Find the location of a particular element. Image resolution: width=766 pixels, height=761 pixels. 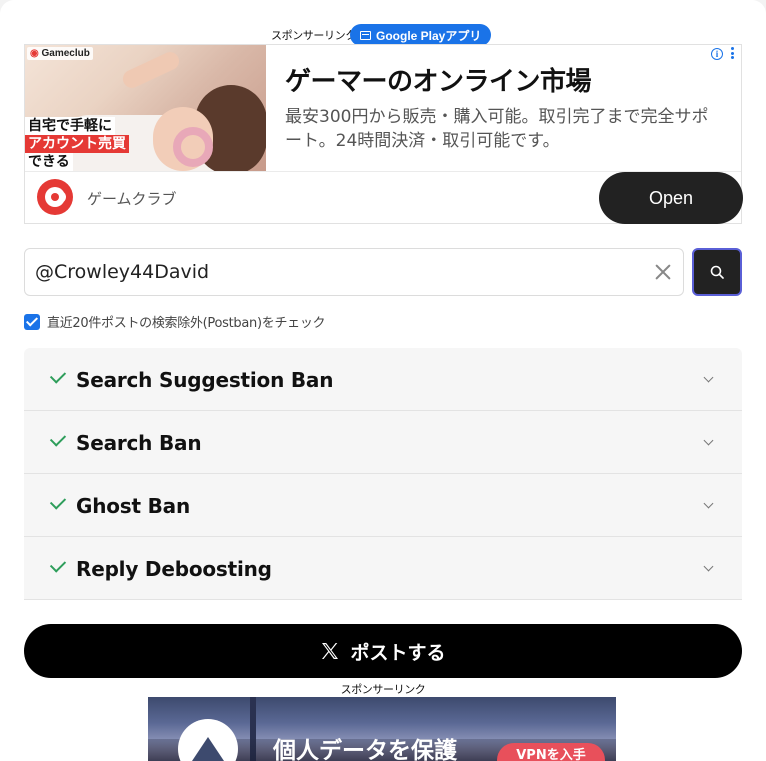

ad-footer: ゲームクラブ Open is located at coordinates (384, 197).